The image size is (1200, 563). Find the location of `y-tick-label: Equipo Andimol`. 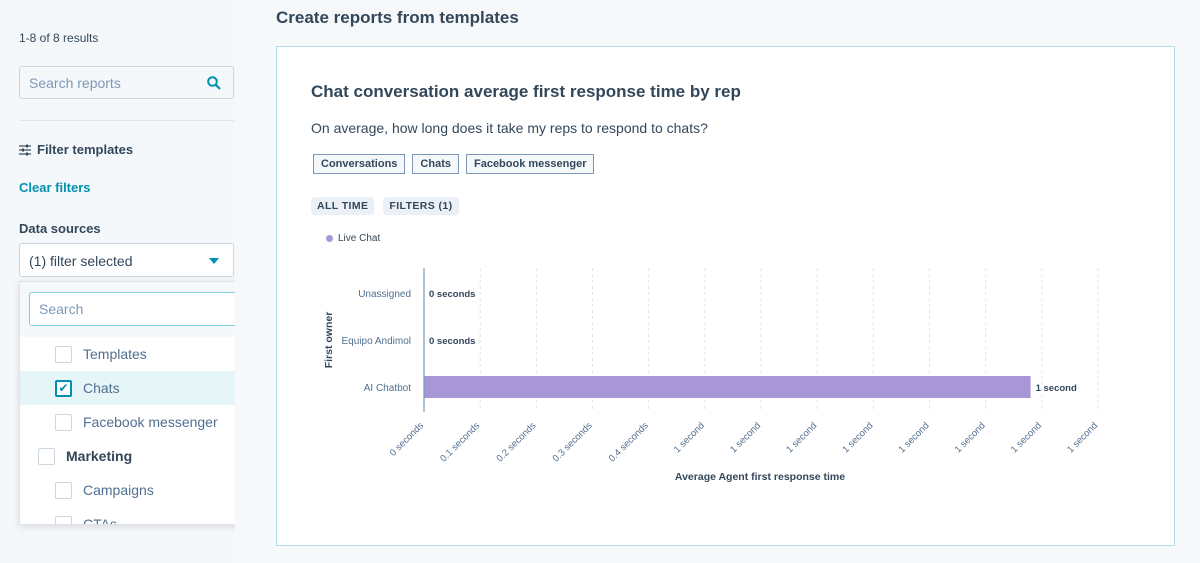

y-tick-label: Equipo Andimol is located at coordinates (377, 341).